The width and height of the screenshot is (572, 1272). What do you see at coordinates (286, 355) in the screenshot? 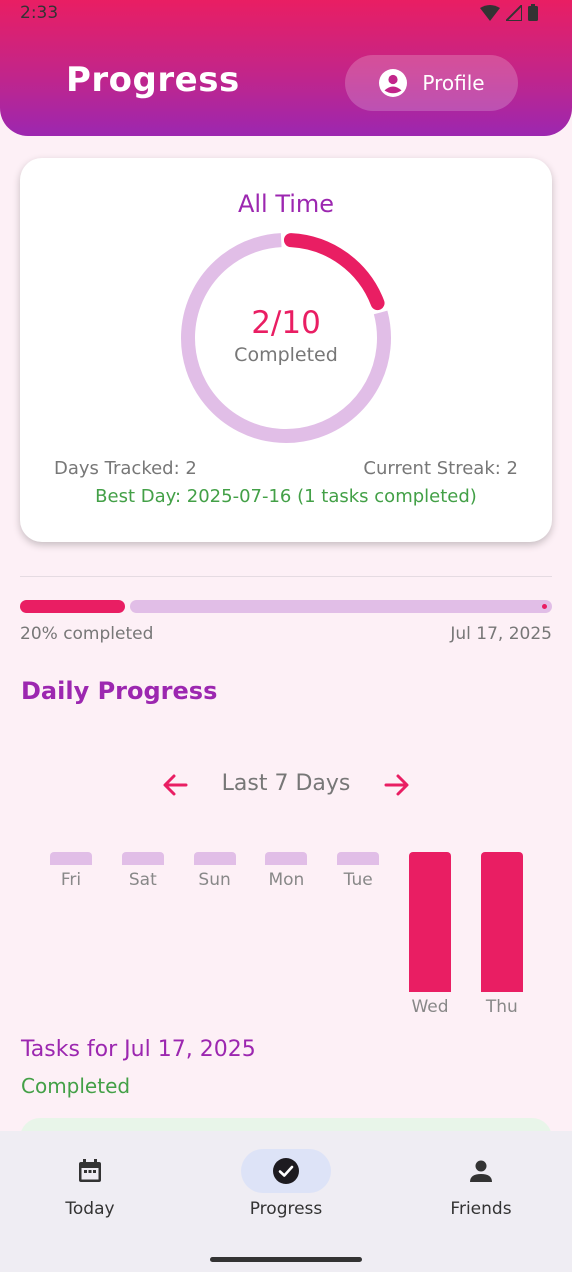
I see `completed-label: Completed` at bounding box center [286, 355].